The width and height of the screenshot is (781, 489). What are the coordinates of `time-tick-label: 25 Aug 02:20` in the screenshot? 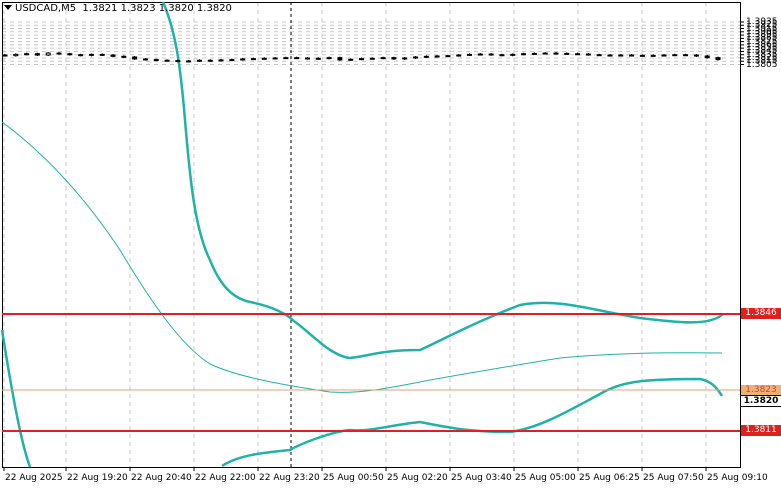 It's located at (417, 478).